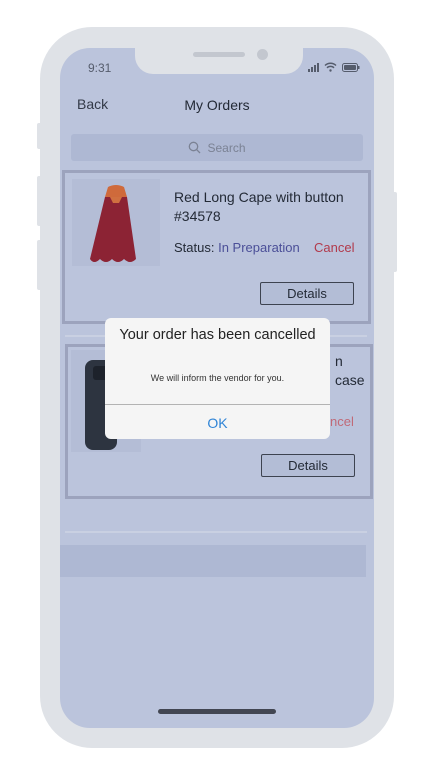 This screenshot has width=421, height=770. I want to click on product-name-line1: Red Long Cape with button, so click(259, 197).